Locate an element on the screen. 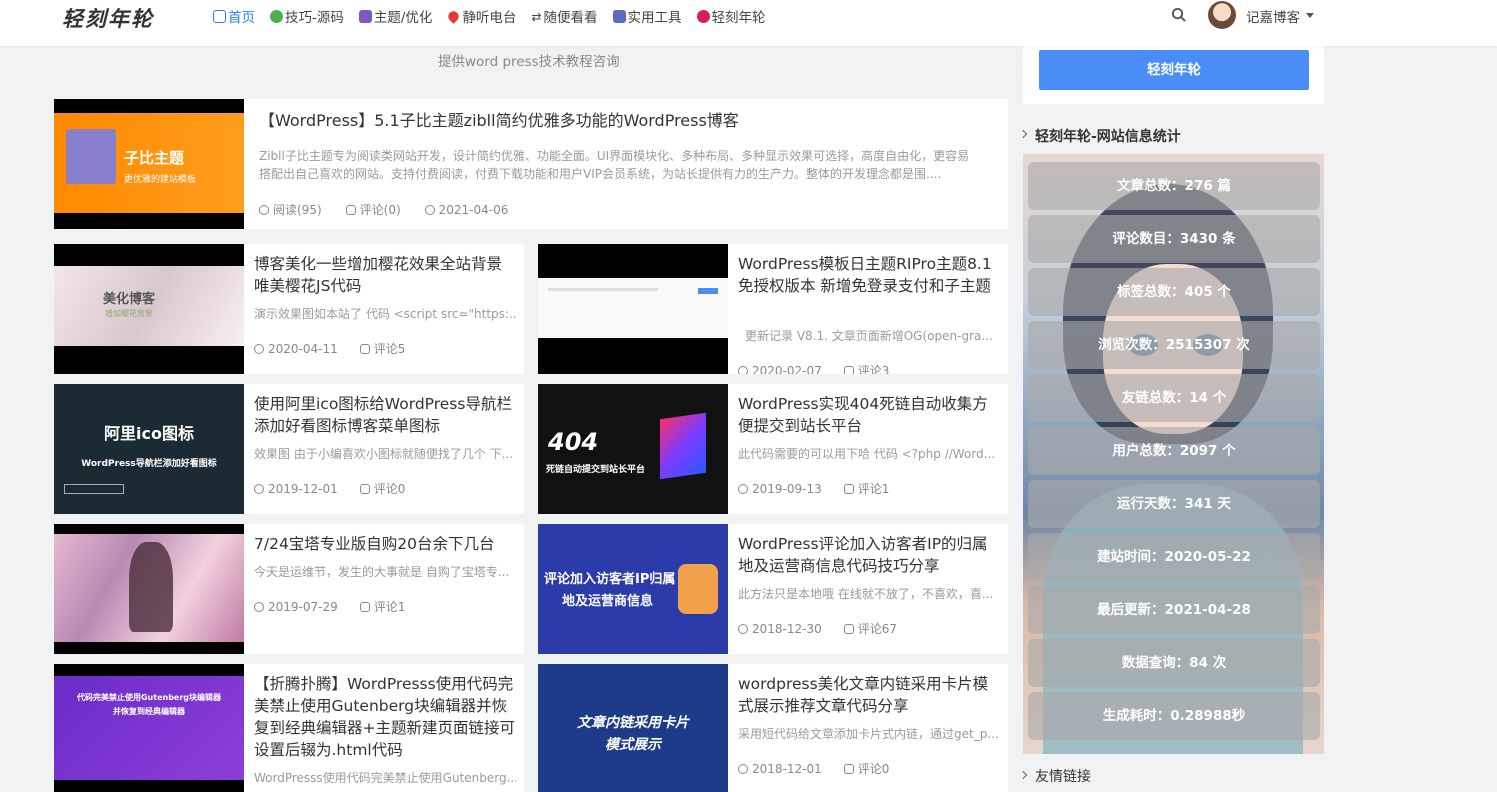 The height and width of the screenshot is (792, 1497). stat-days: 运行天数：341 天 is located at coordinates (1174, 504).